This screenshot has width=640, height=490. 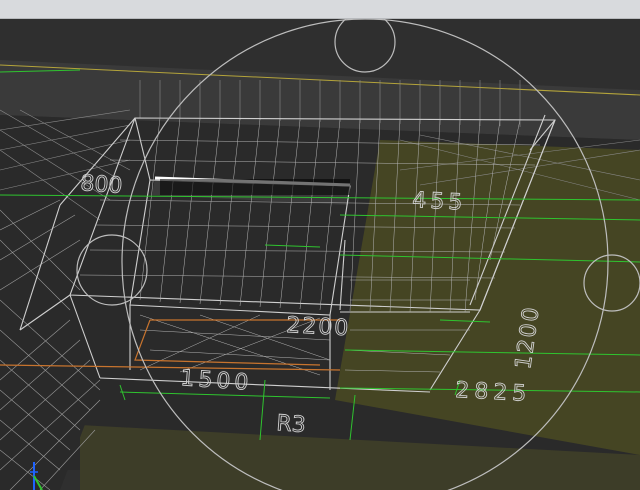 What do you see at coordinates (439, 202) in the screenshot?
I see `dim-label-455: 455` at bounding box center [439, 202].